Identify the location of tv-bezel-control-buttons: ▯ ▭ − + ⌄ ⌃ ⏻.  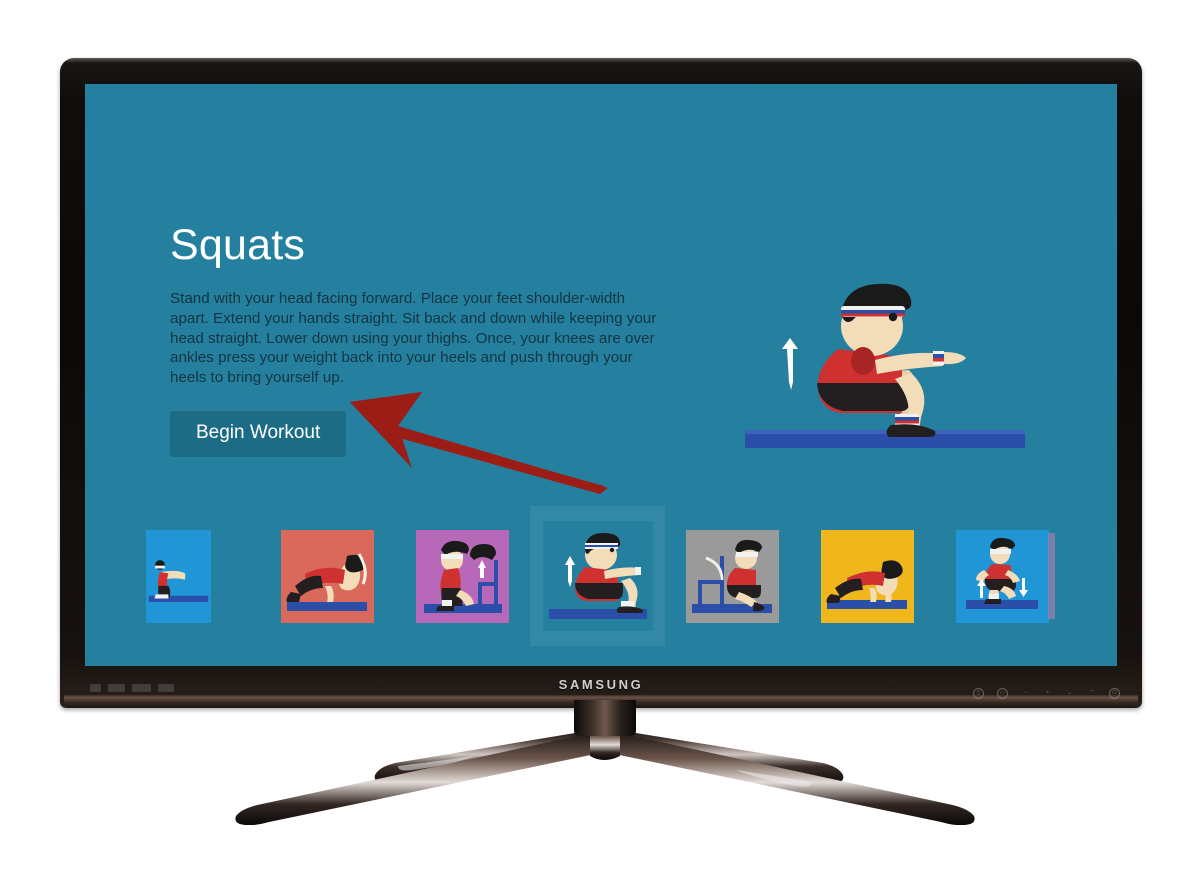
(1046, 693).